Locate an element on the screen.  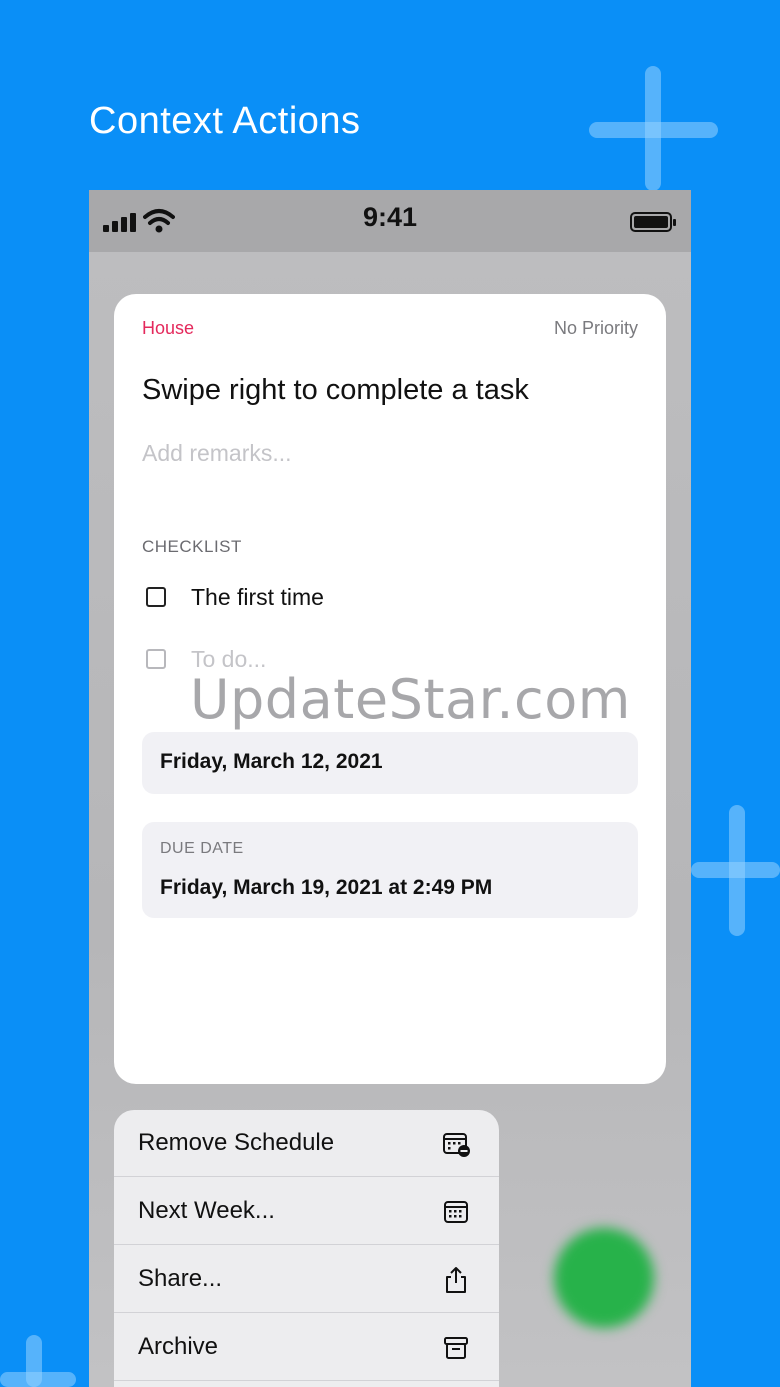
calendar-minus-icon is located at coordinates (456, 1145).